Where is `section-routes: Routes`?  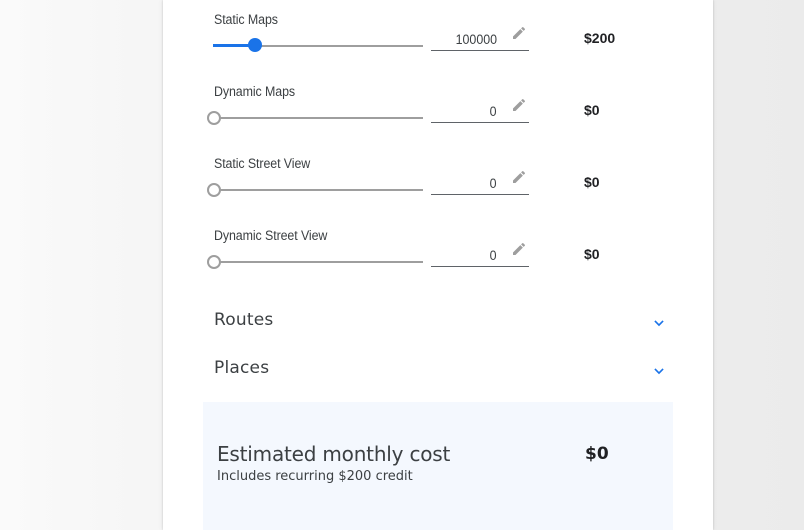
section-routes: Routes is located at coordinates (441, 325).